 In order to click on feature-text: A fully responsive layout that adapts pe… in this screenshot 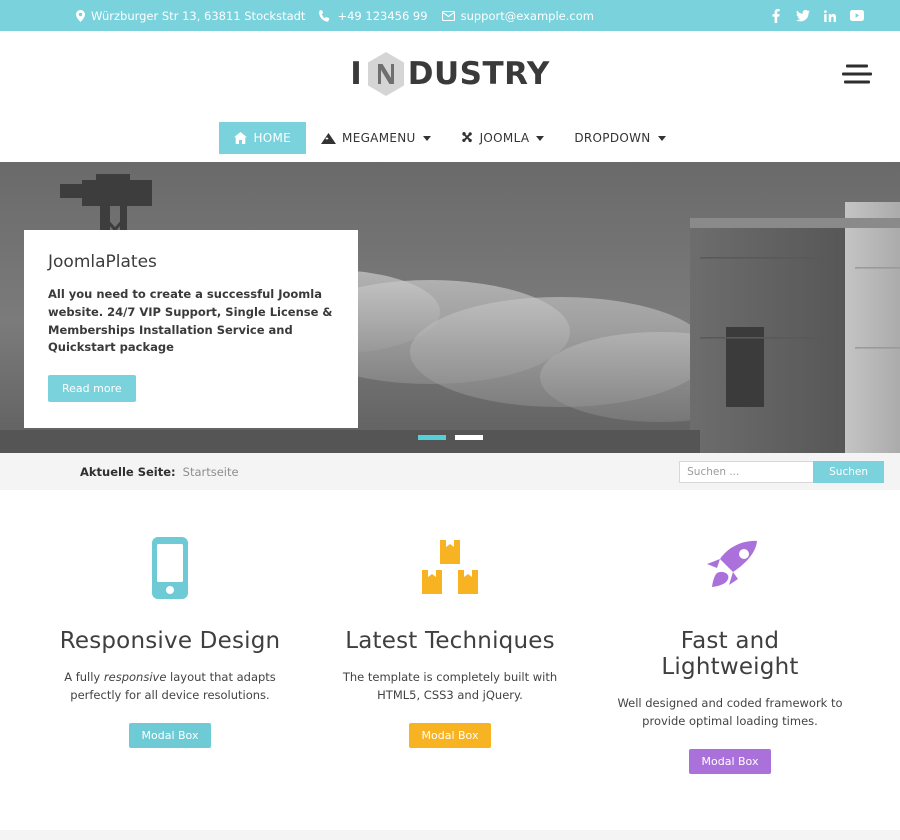, I will do `click(170, 686)`.